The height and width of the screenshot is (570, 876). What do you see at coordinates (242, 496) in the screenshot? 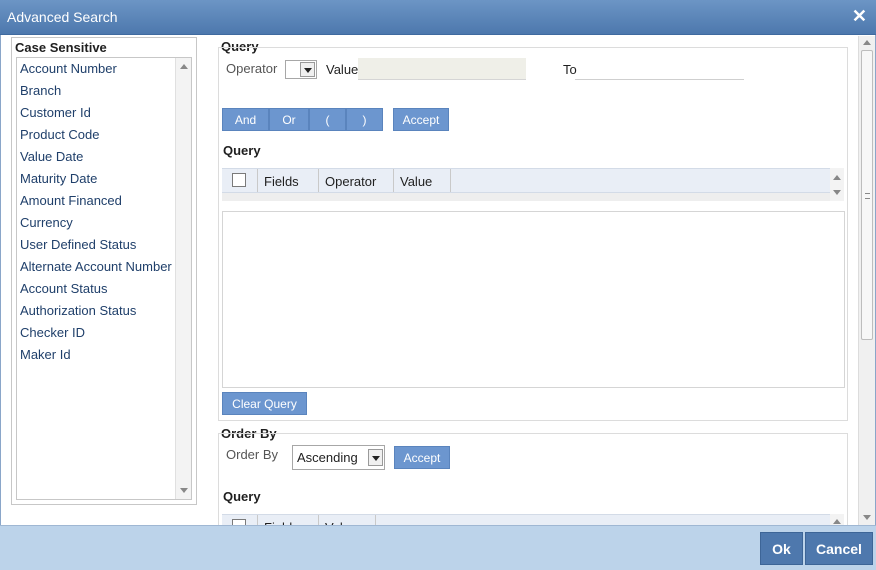
I see `order-grid-title: Query` at bounding box center [242, 496].